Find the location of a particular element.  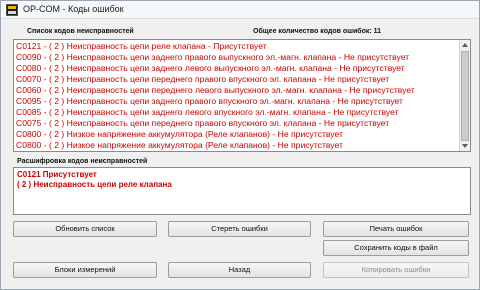

back-button: Назад is located at coordinates (239, 270).